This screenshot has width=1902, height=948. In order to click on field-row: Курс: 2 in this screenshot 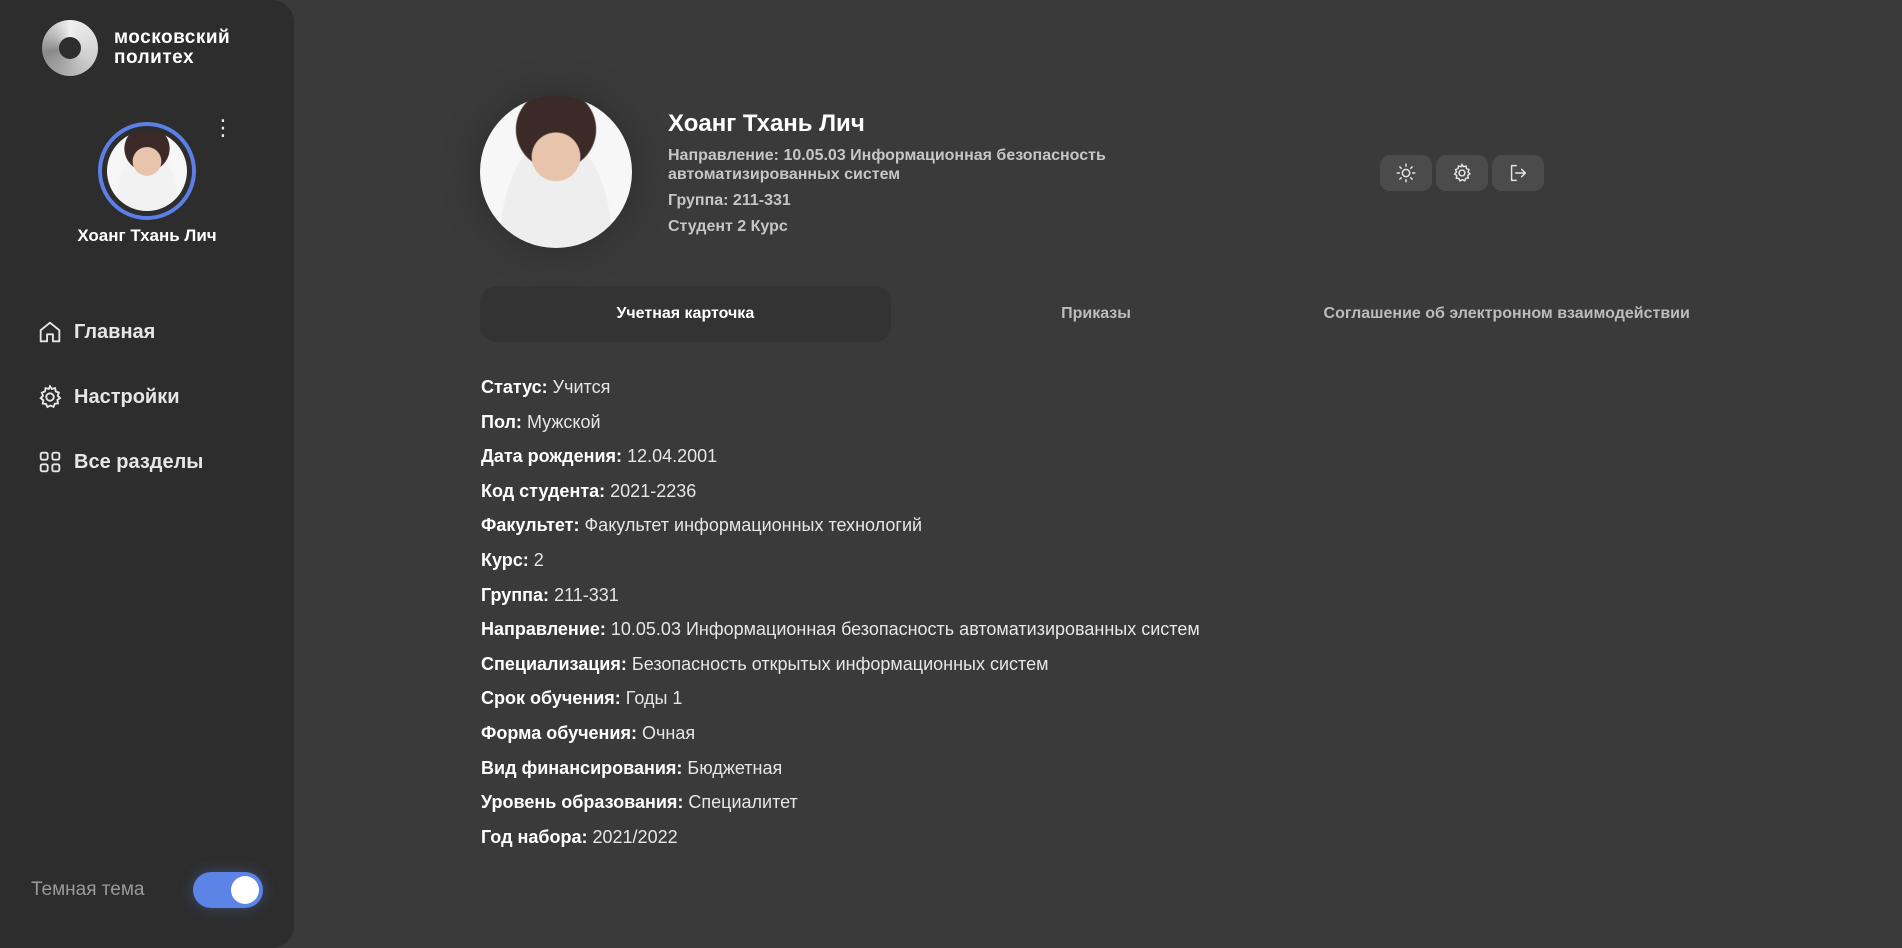, I will do `click(840, 560)`.